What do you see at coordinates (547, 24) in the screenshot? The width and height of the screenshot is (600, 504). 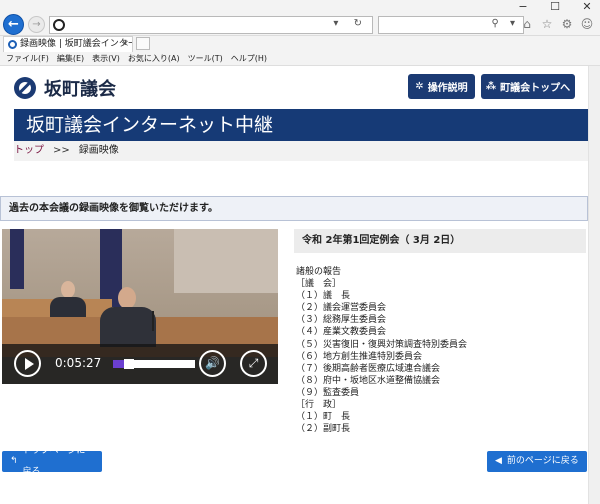 I see `favorites-star-icon: ☆` at bounding box center [547, 24].